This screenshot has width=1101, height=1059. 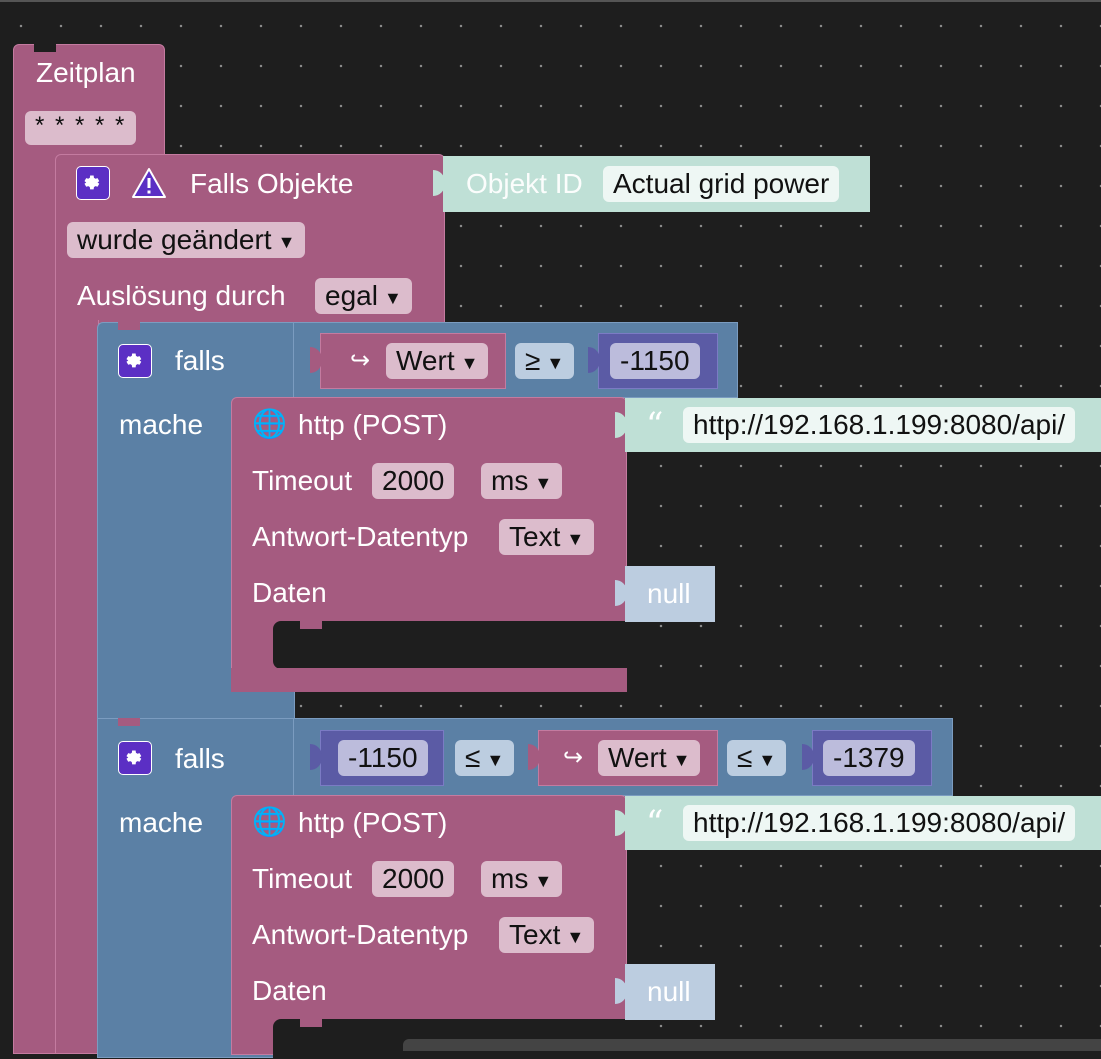 What do you see at coordinates (373, 424) in the screenshot?
I see `http-title-1: http (POST)` at bounding box center [373, 424].